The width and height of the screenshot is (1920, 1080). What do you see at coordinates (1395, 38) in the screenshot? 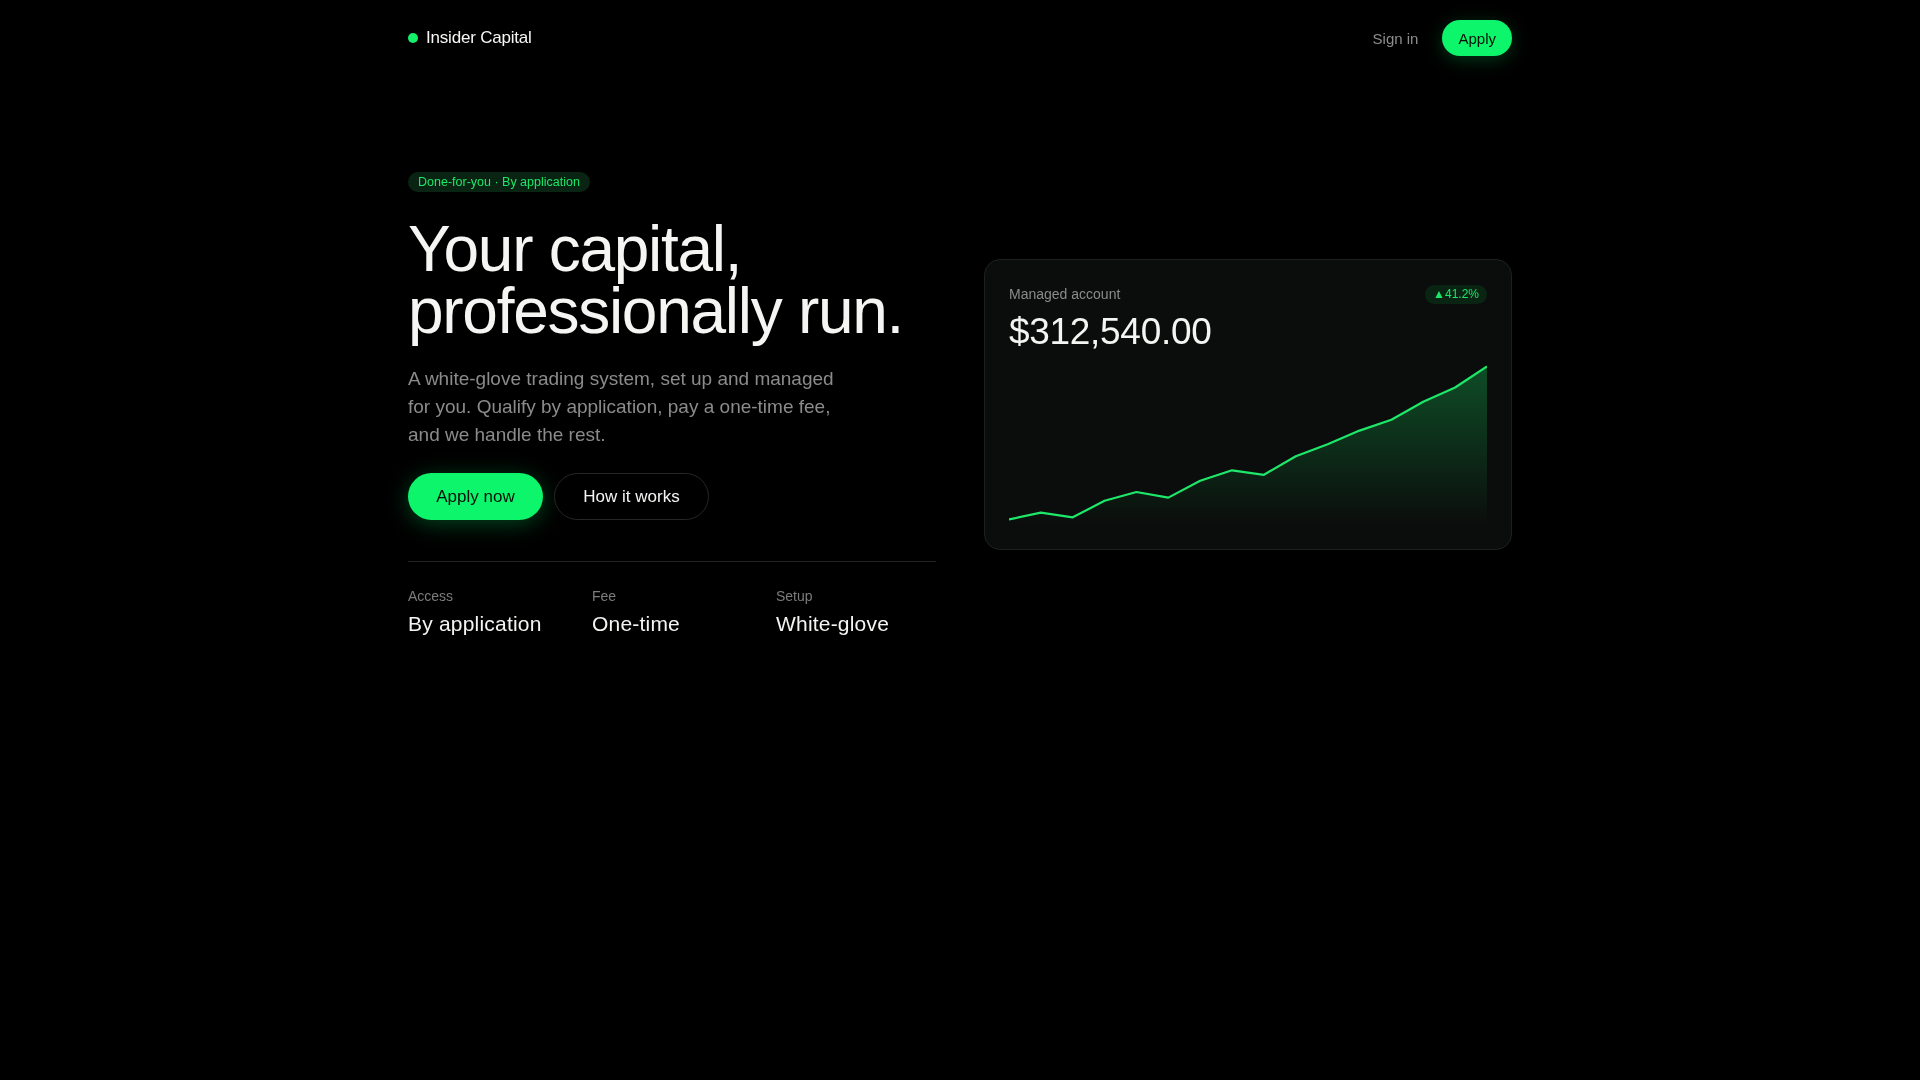
I see `sign-in-link: Sign in` at bounding box center [1395, 38].